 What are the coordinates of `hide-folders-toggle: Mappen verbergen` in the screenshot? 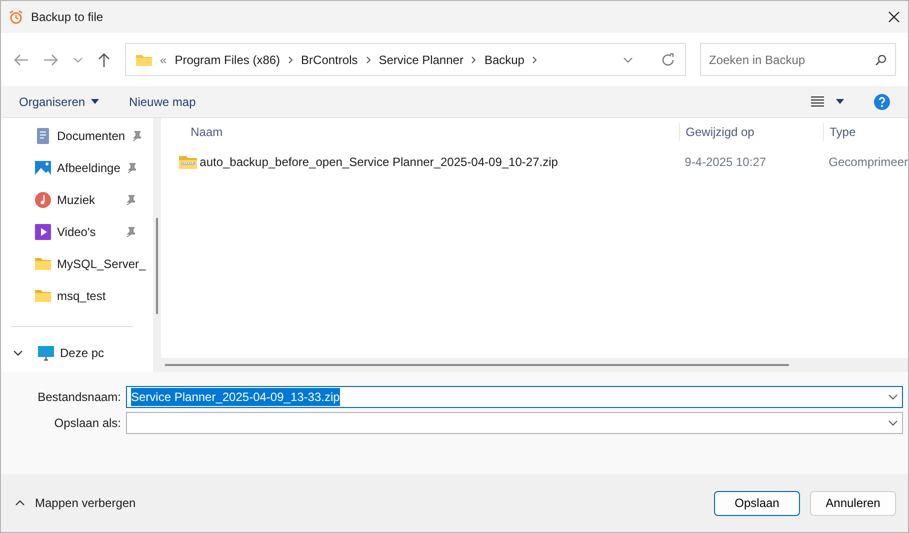 It's located at (85, 503).